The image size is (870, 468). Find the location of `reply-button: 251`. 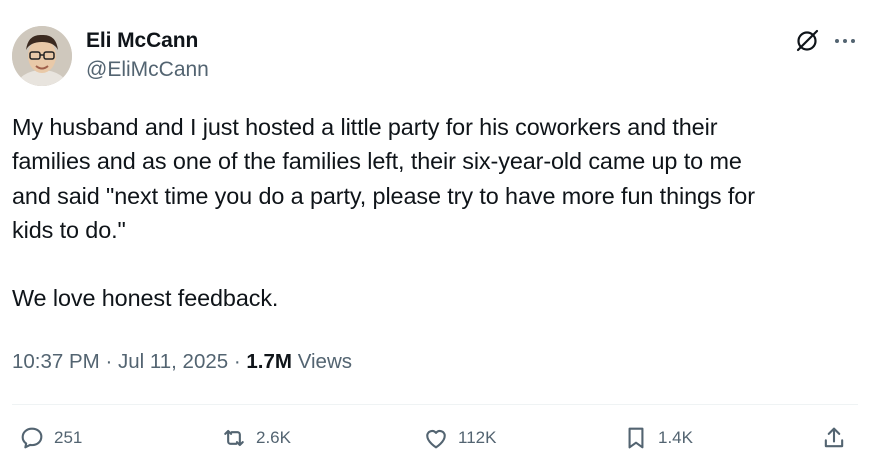

reply-button: 251 is located at coordinates (50, 438).